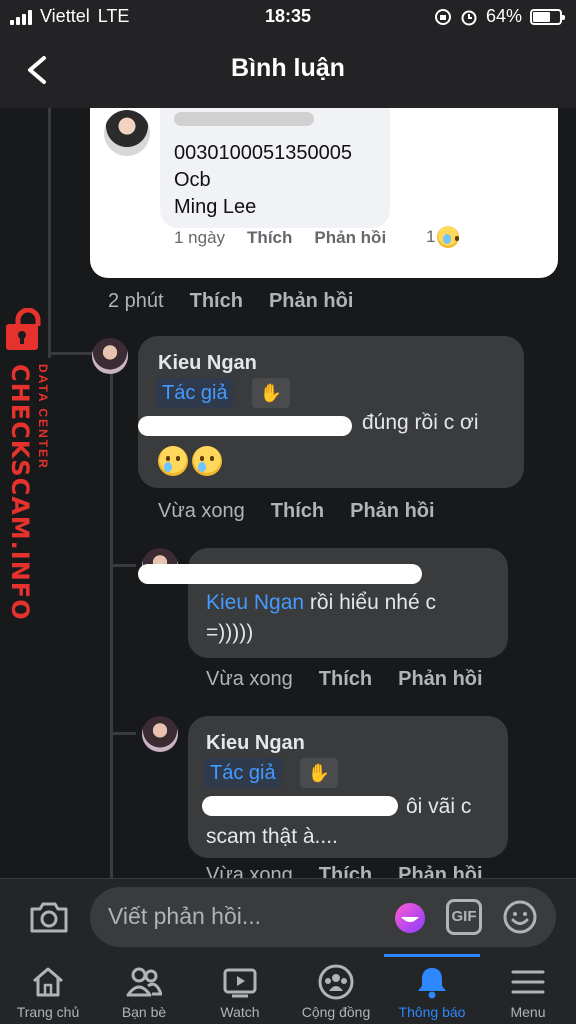 The width and height of the screenshot is (576, 1024). I want to click on comment-time: 2 phút, so click(136, 301).